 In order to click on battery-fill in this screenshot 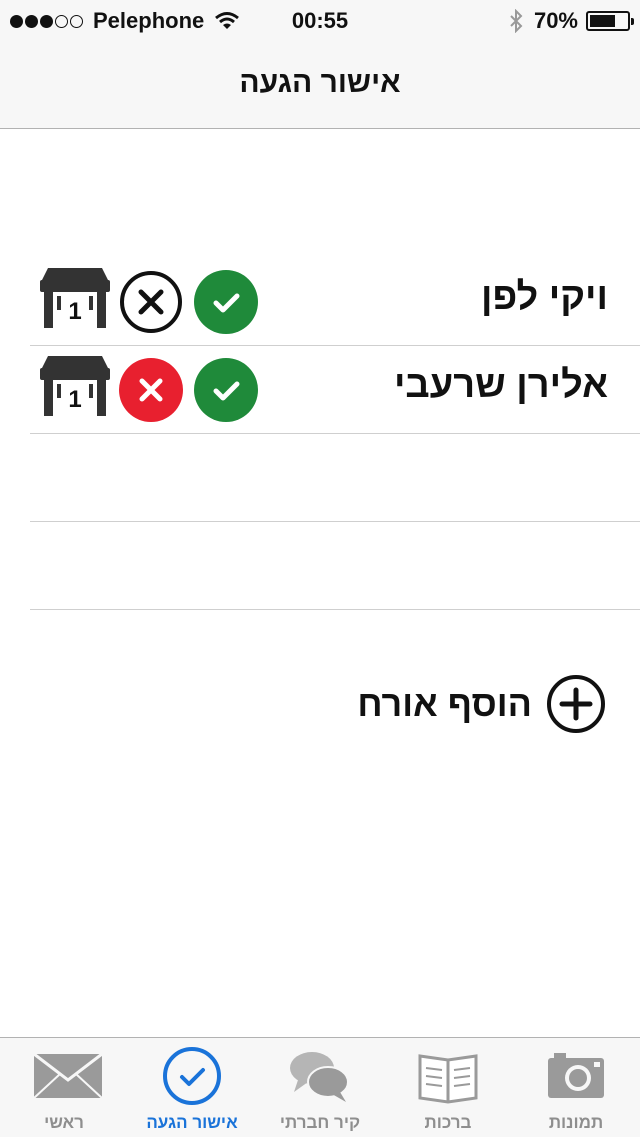, I will do `click(602, 21)`.